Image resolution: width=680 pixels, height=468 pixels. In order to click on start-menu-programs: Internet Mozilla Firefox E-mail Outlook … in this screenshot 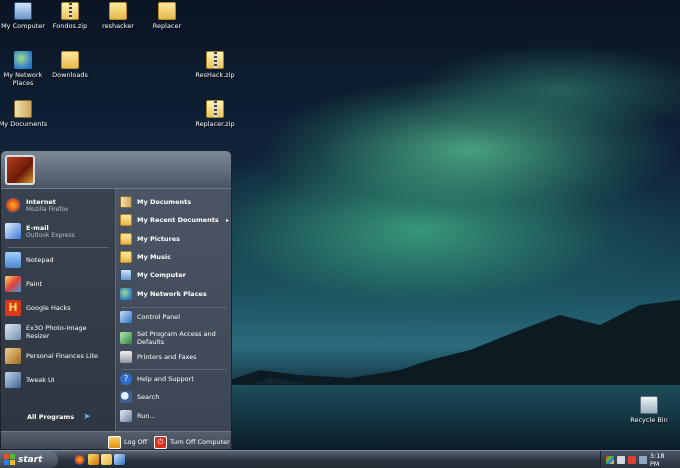, I will do `click(58, 310)`.